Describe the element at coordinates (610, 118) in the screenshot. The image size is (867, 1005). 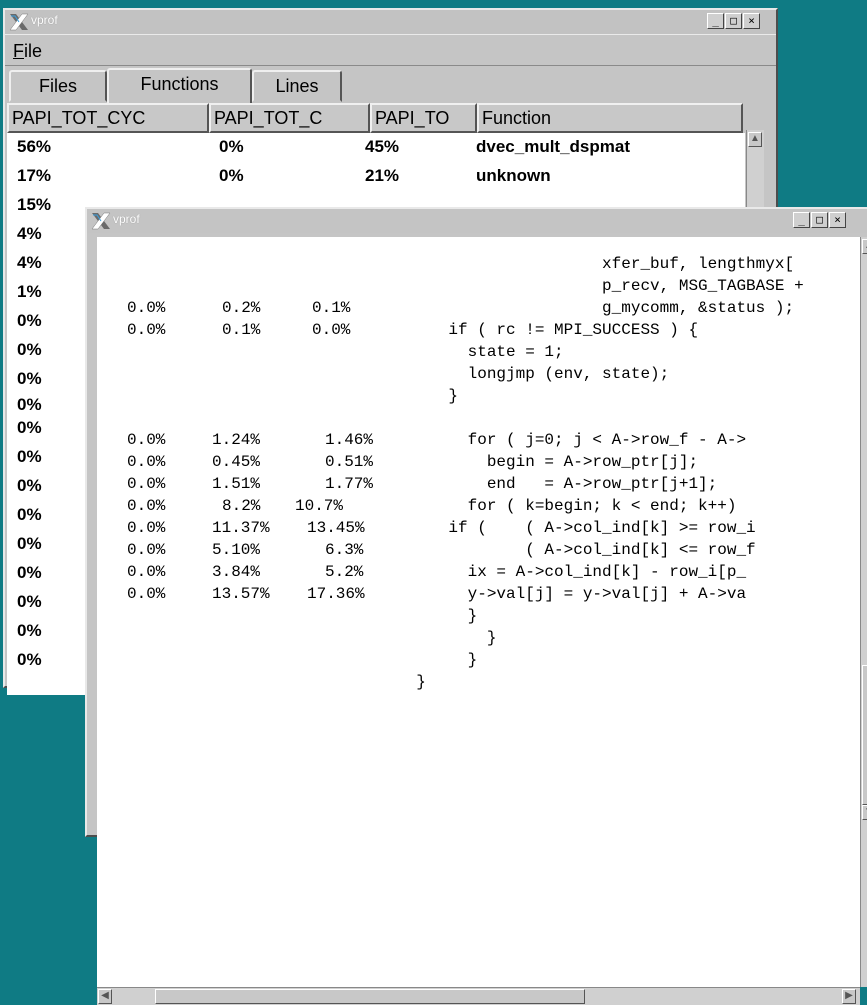
I see `column-header-function: Function` at that location.